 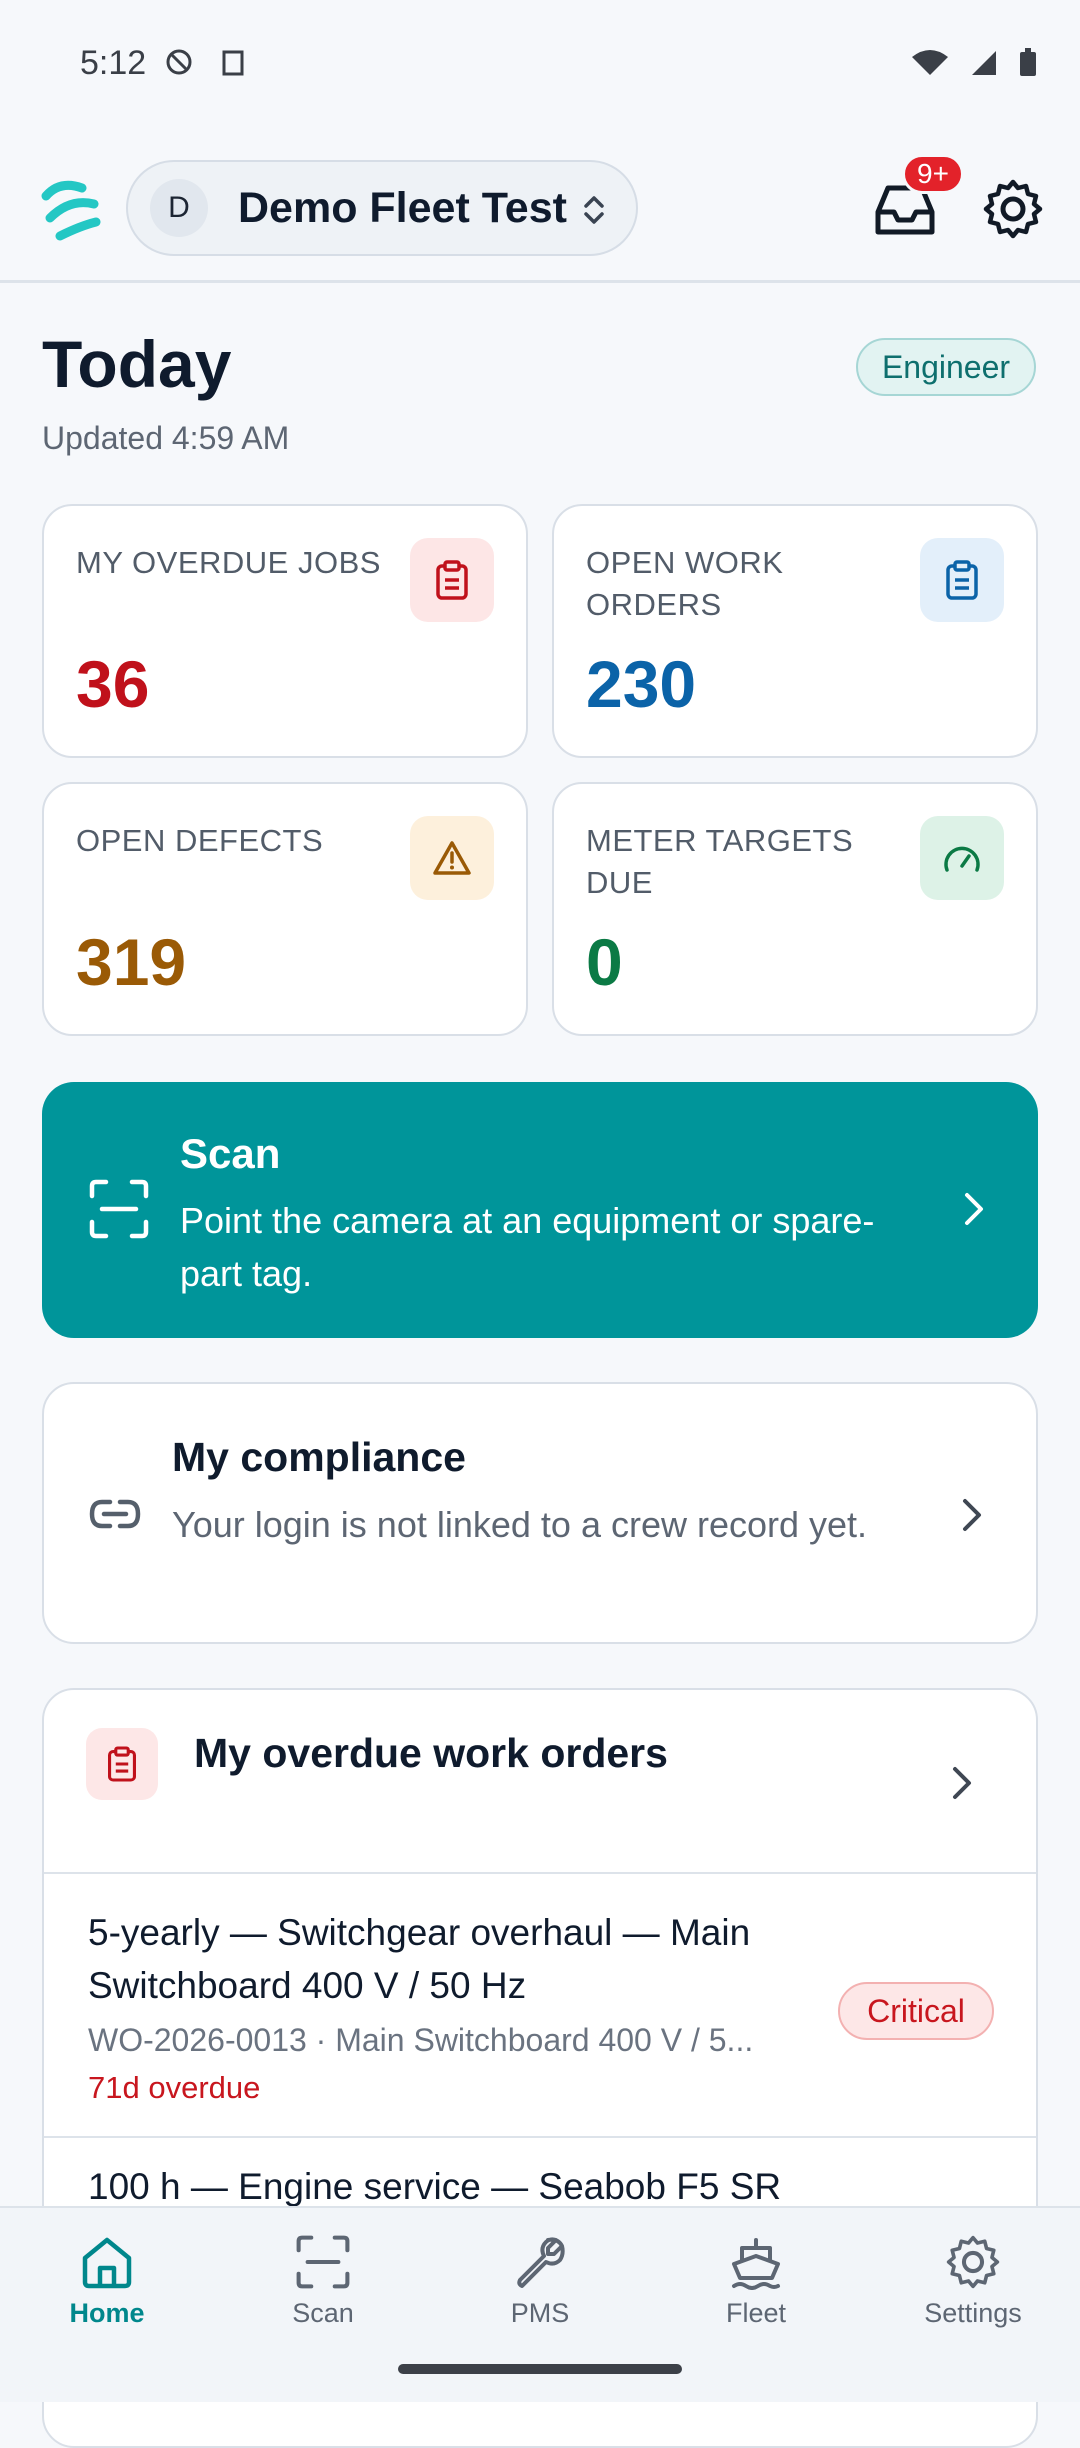 What do you see at coordinates (285, 631) in the screenshot?
I see `stat-card-overdue-jobs: MY OVERDUE JOBS 36` at bounding box center [285, 631].